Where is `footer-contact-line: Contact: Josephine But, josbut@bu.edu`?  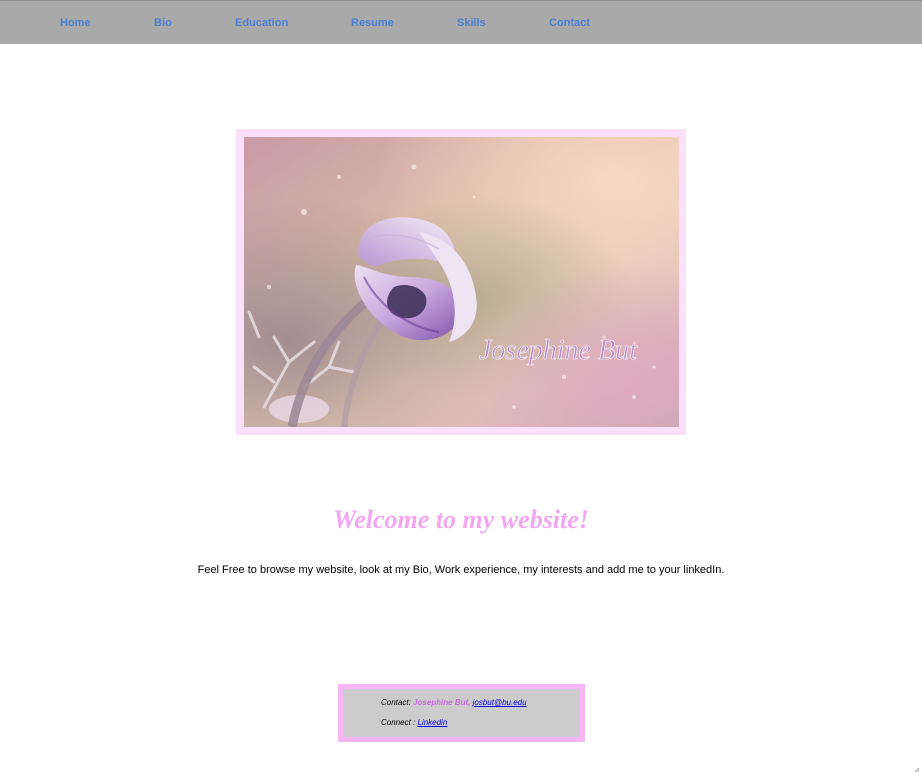 footer-contact-line: Contact: Josephine But, josbut@bu.edu is located at coordinates (454, 702).